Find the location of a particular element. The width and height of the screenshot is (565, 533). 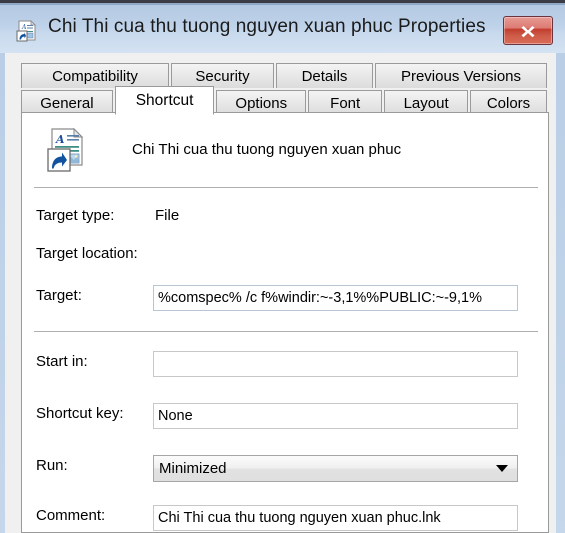

row-start-in: Start in: is located at coordinates (285, 364).